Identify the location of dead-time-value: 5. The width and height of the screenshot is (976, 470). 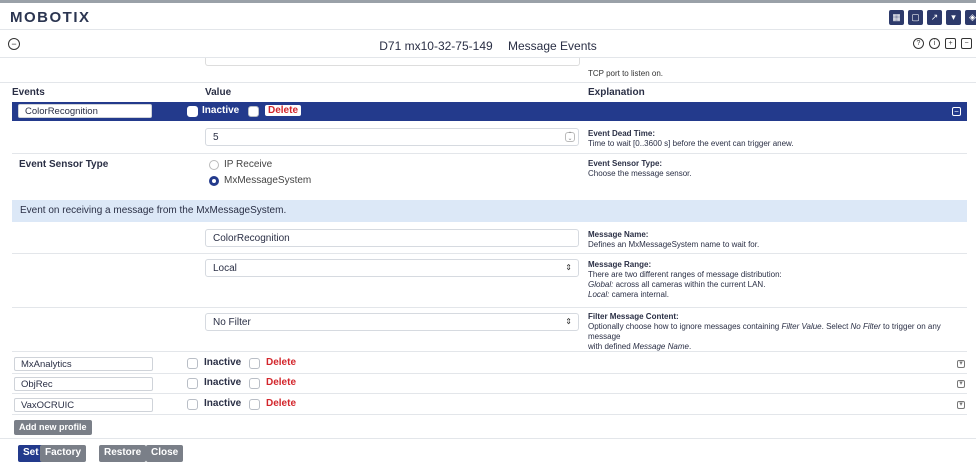
(216, 137).